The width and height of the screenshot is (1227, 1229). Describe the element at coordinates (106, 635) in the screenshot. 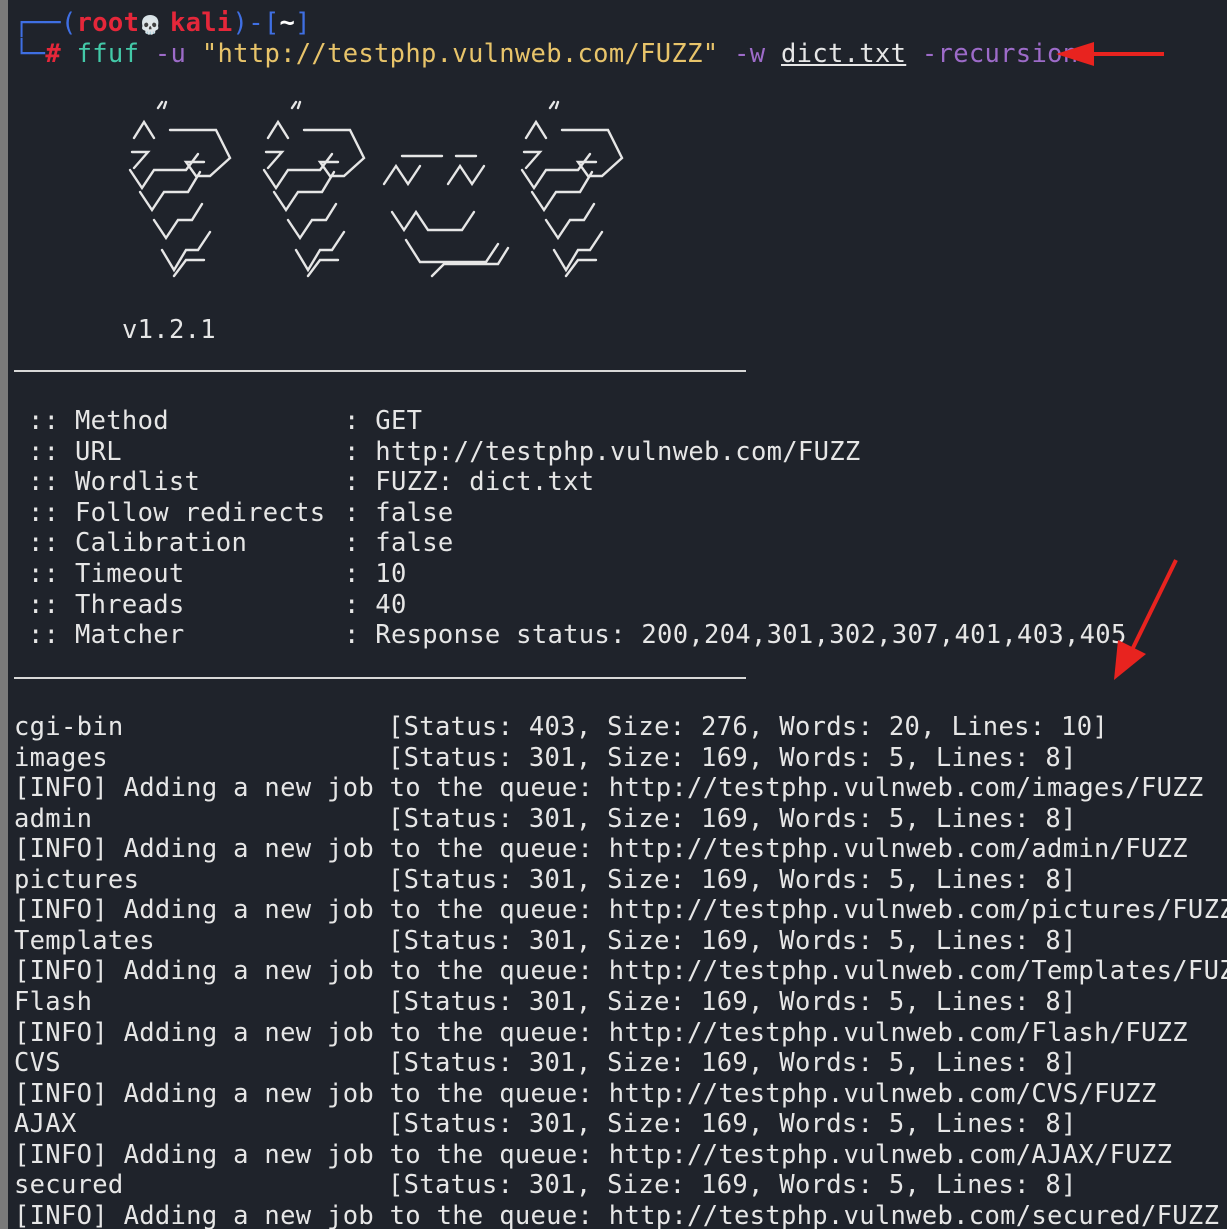

I see `config-key: :: Matcher` at that location.